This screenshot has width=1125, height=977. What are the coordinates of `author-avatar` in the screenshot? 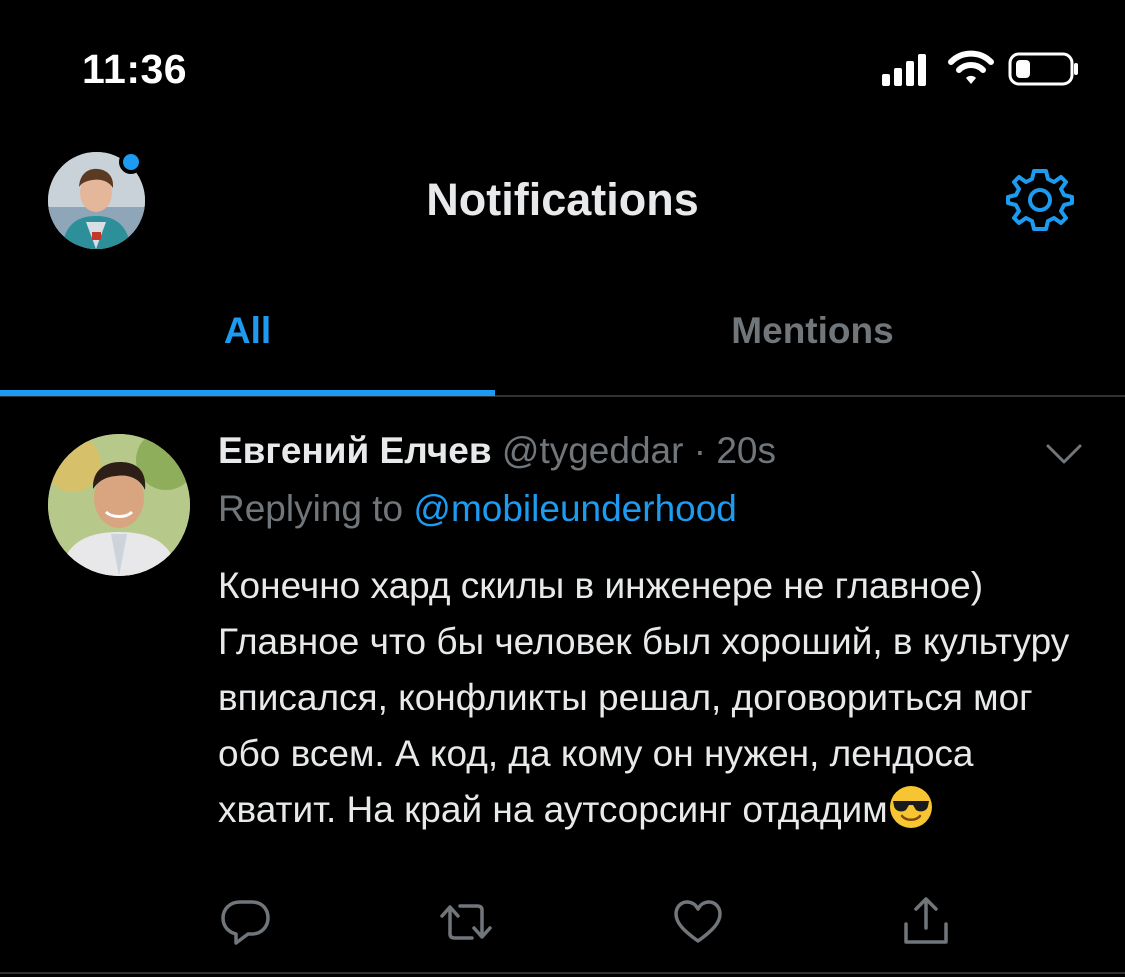 It's located at (119, 505).